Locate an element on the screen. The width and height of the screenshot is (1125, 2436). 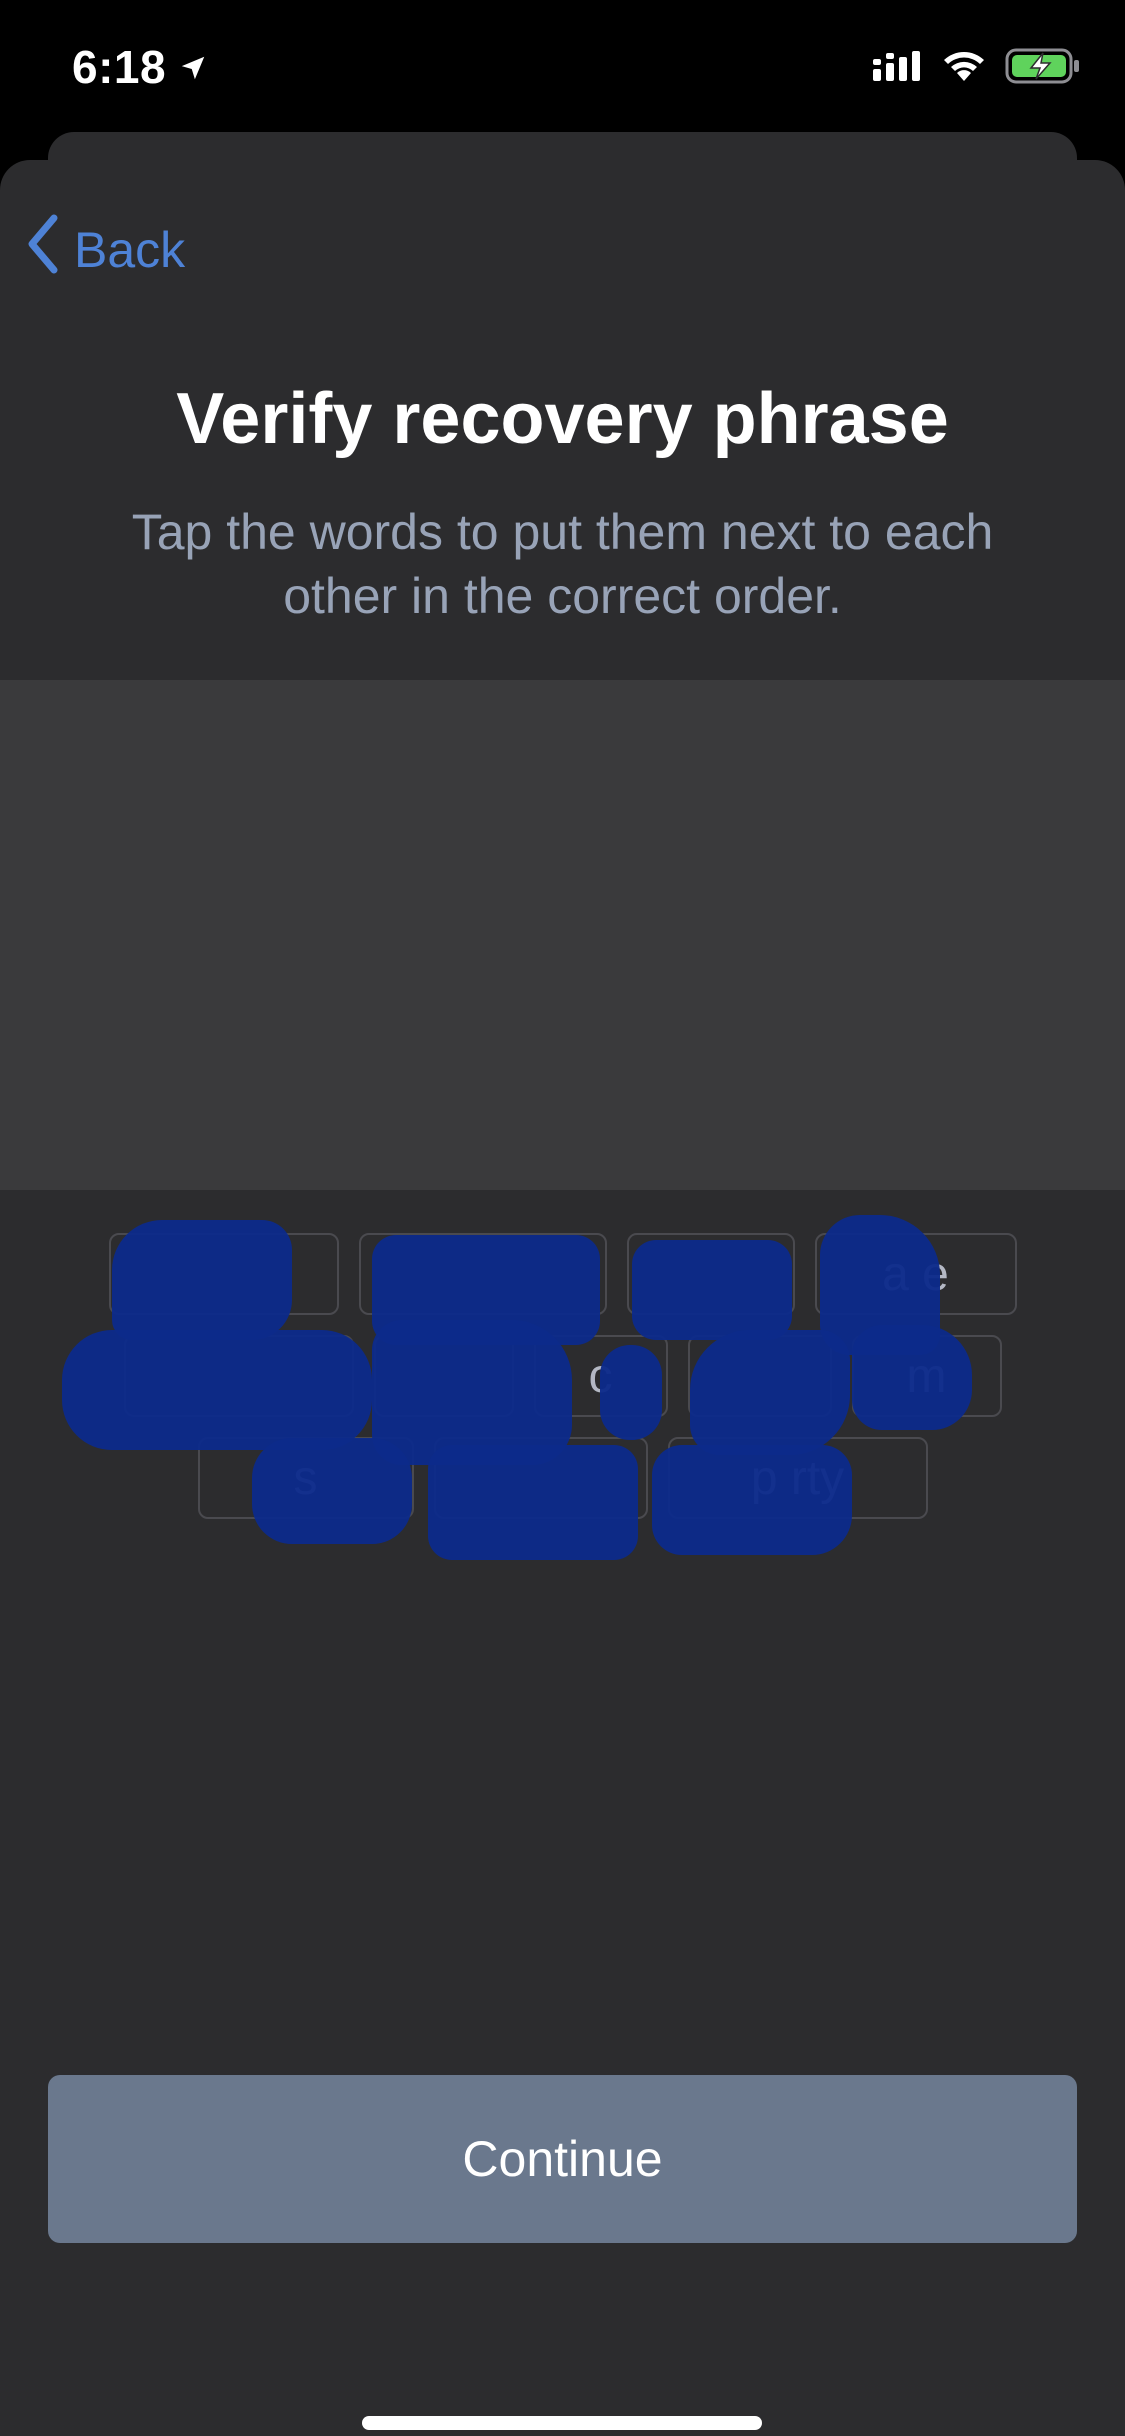
status-time: 6:18 is located at coordinates (140, 67).